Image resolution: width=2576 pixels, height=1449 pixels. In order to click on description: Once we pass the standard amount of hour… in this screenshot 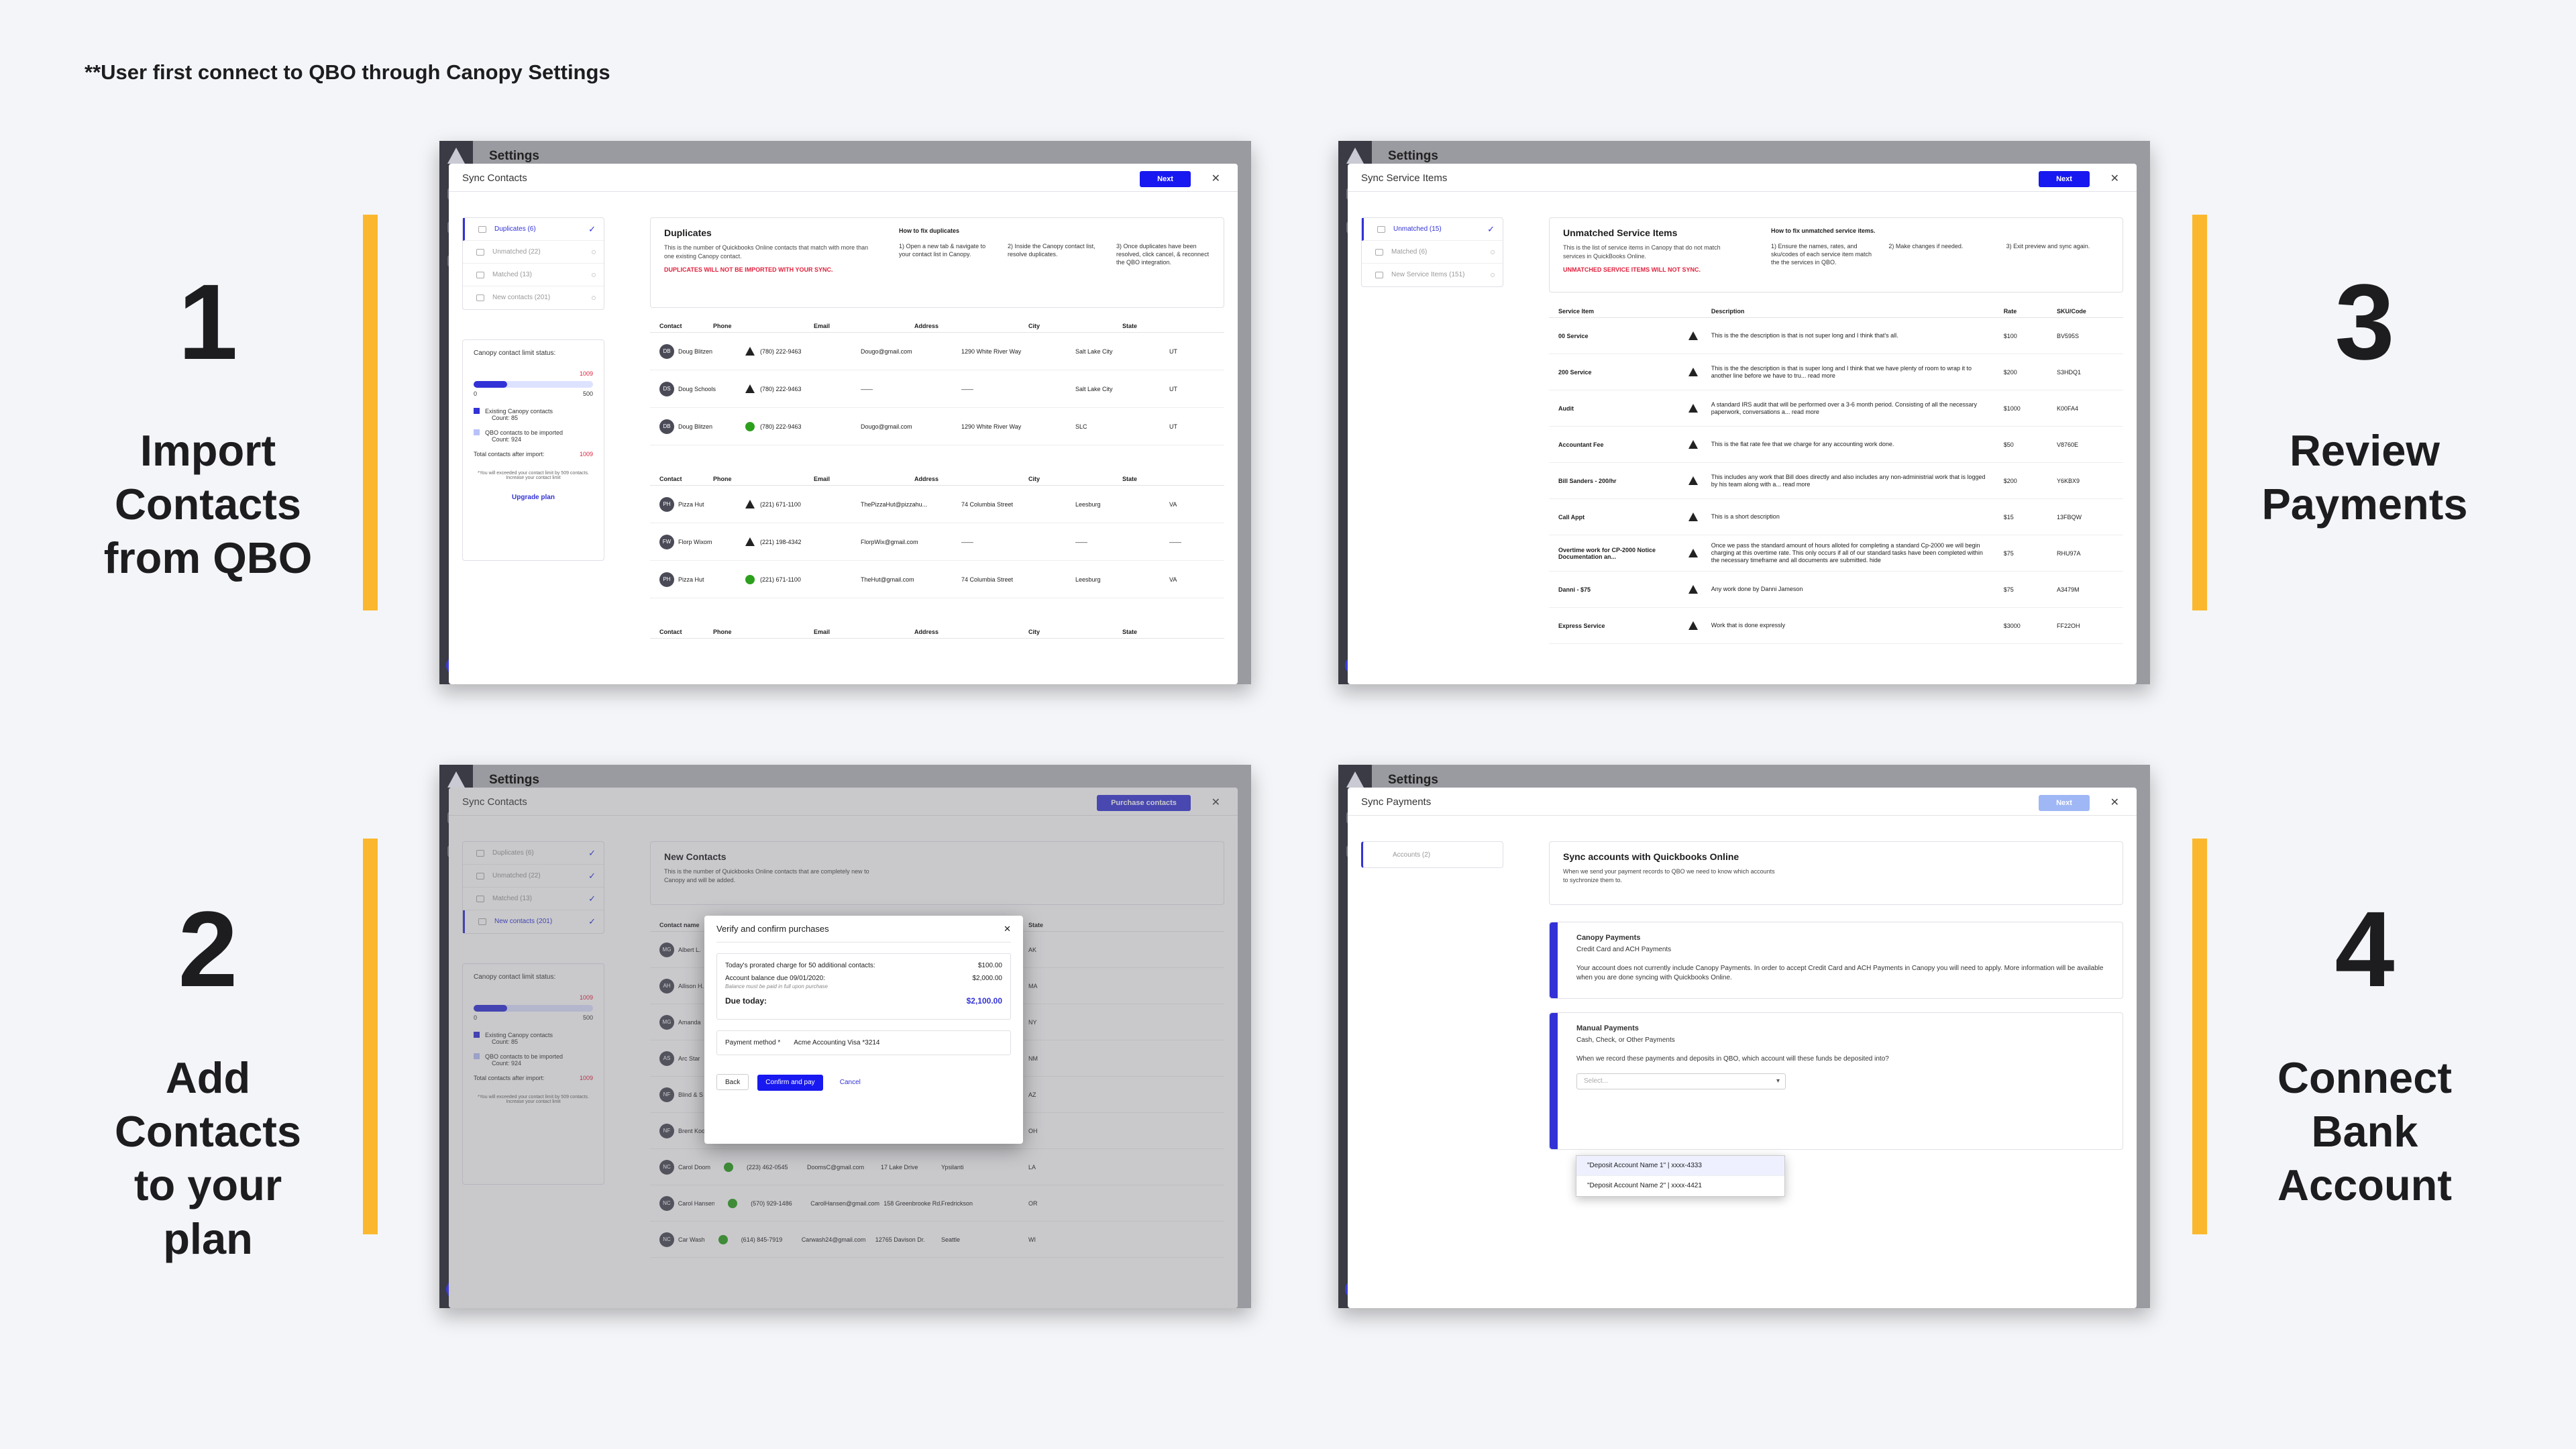, I will do `click(1847, 553)`.